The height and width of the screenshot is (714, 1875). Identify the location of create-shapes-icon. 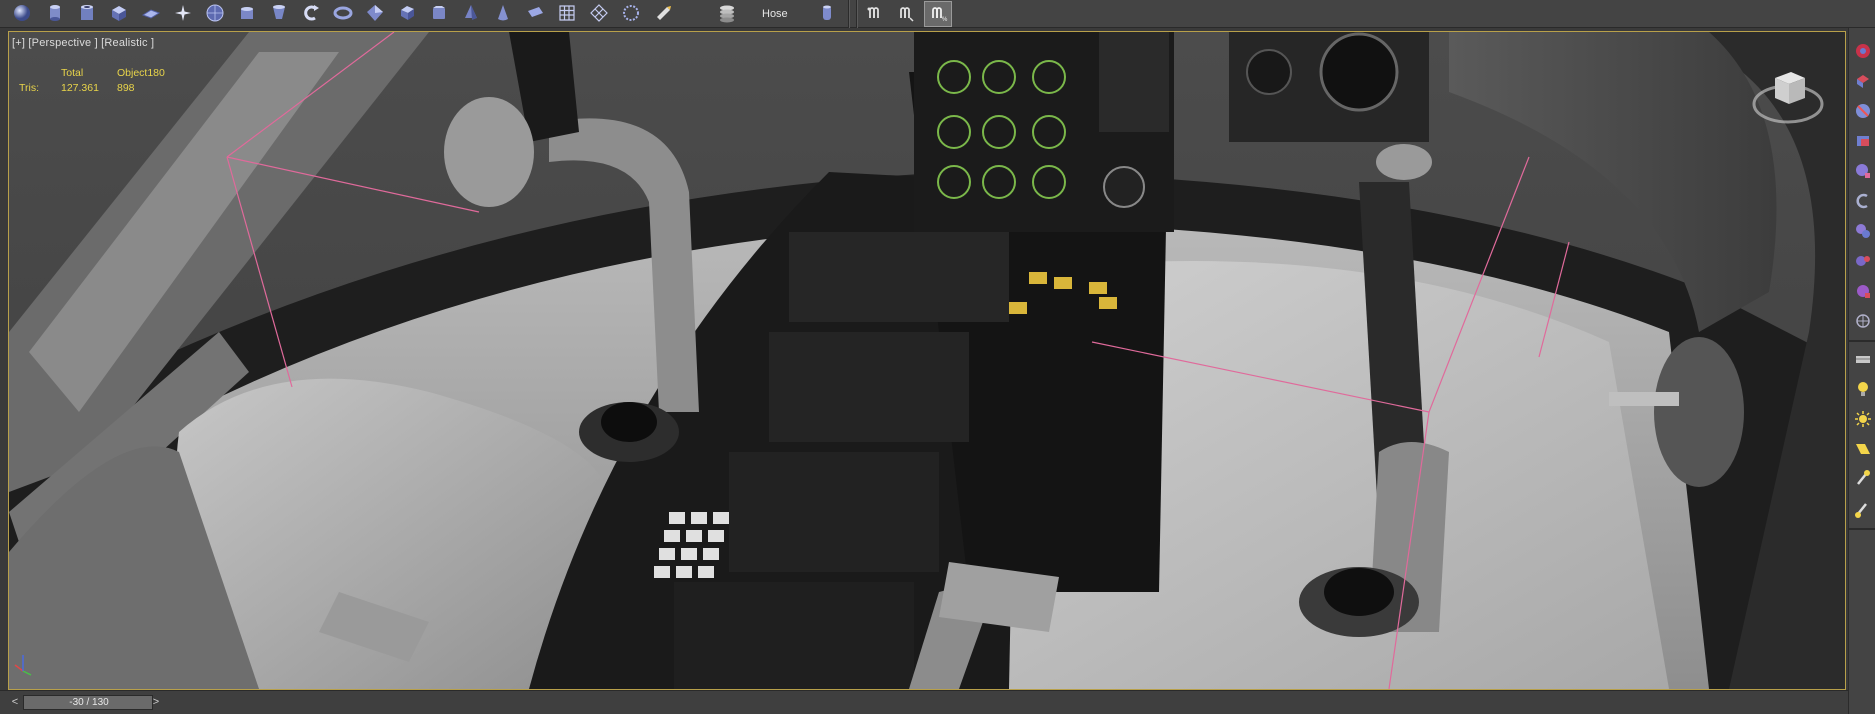
(1863, 81).